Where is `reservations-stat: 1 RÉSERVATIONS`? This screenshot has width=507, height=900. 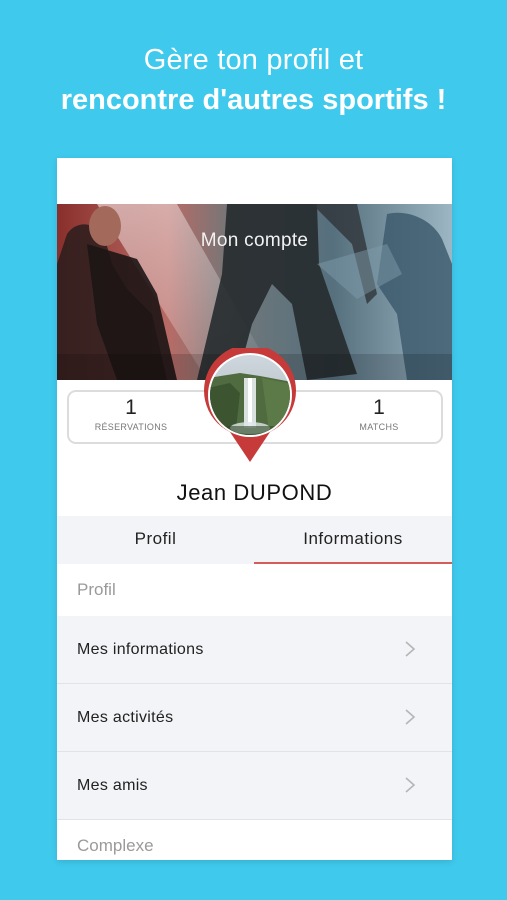 reservations-stat: 1 RÉSERVATIONS is located at coordinates (131, 413).